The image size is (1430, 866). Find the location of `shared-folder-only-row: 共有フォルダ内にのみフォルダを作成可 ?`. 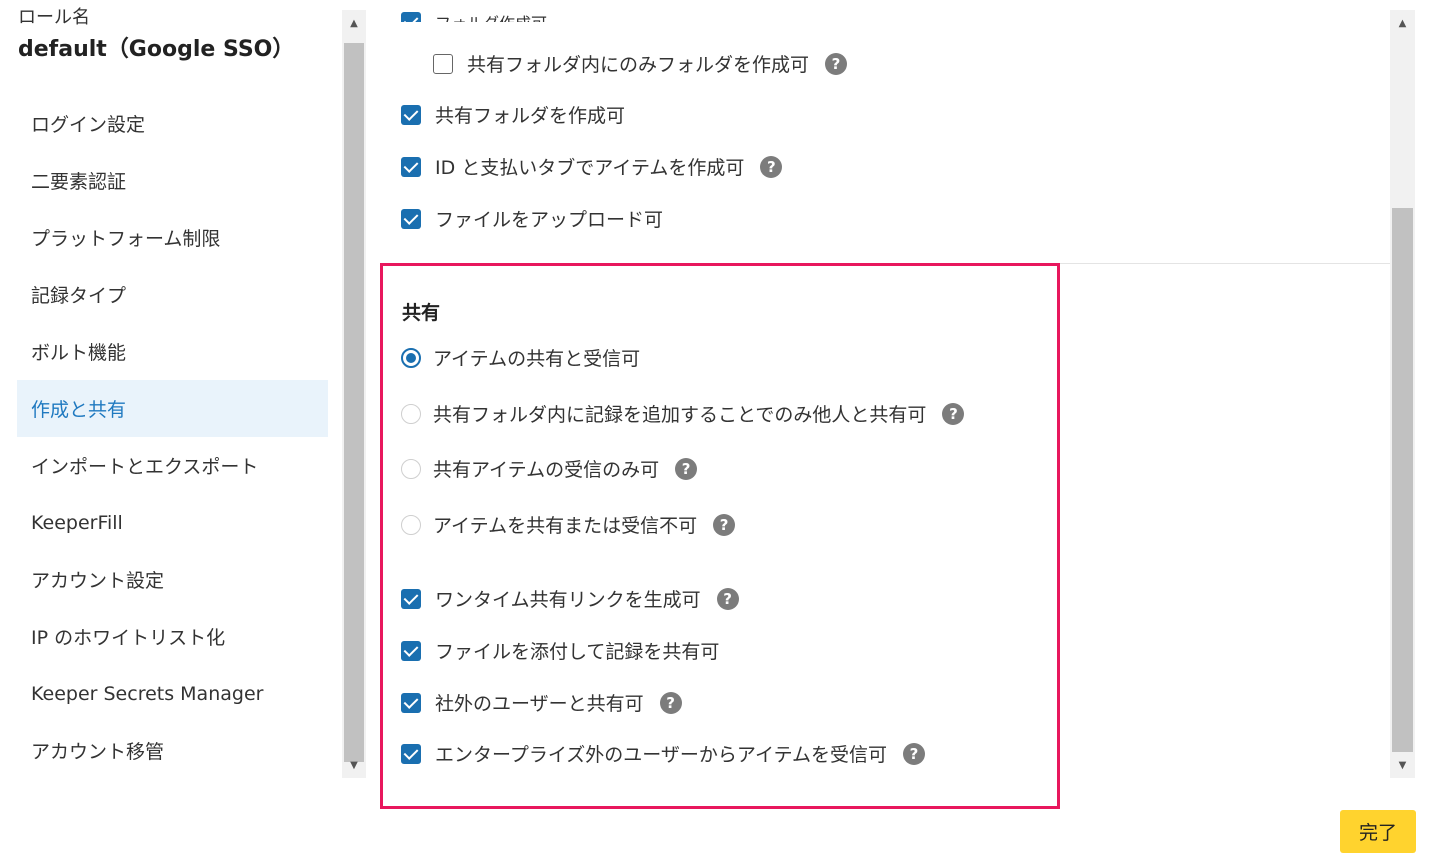

shared-folder-only-row: 共有フォルダ内にのみフォルダを作成可 ? is located at coordinates (640, 63).